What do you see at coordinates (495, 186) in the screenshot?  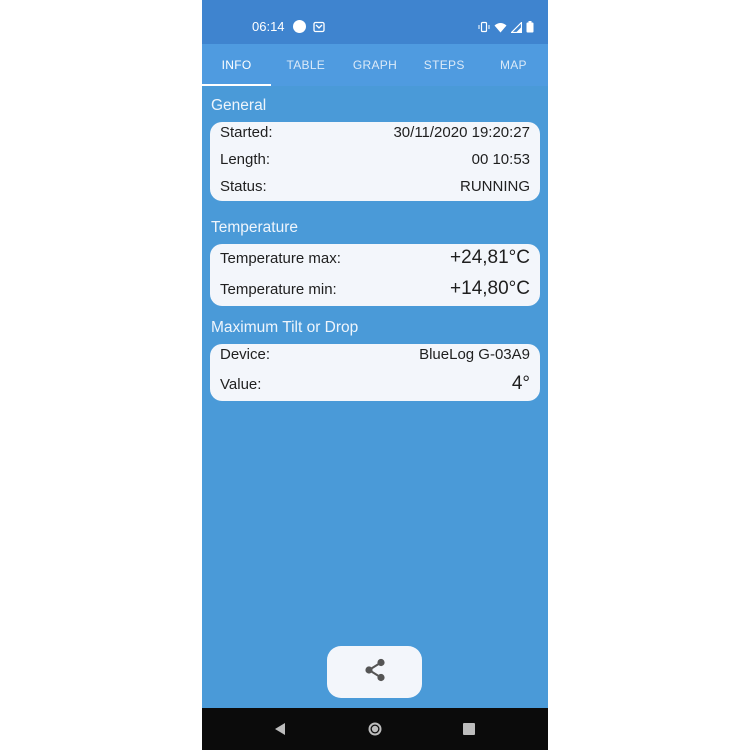 I see `status-value: RUNNING` at bounding box center [495, 186].